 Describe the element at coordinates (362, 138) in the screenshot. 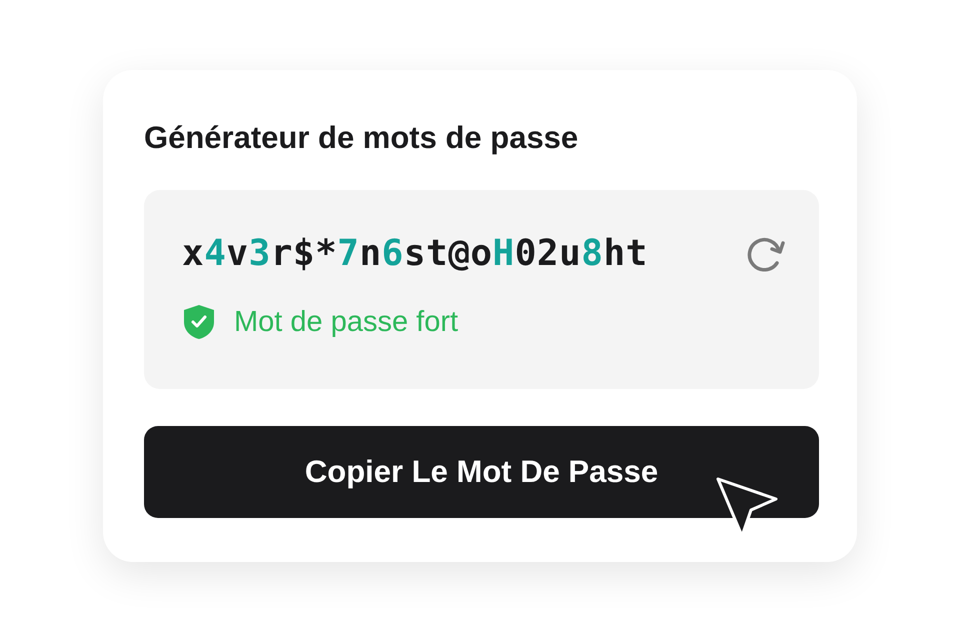

I see `card-title: Générateur de mots de passe` at that location.